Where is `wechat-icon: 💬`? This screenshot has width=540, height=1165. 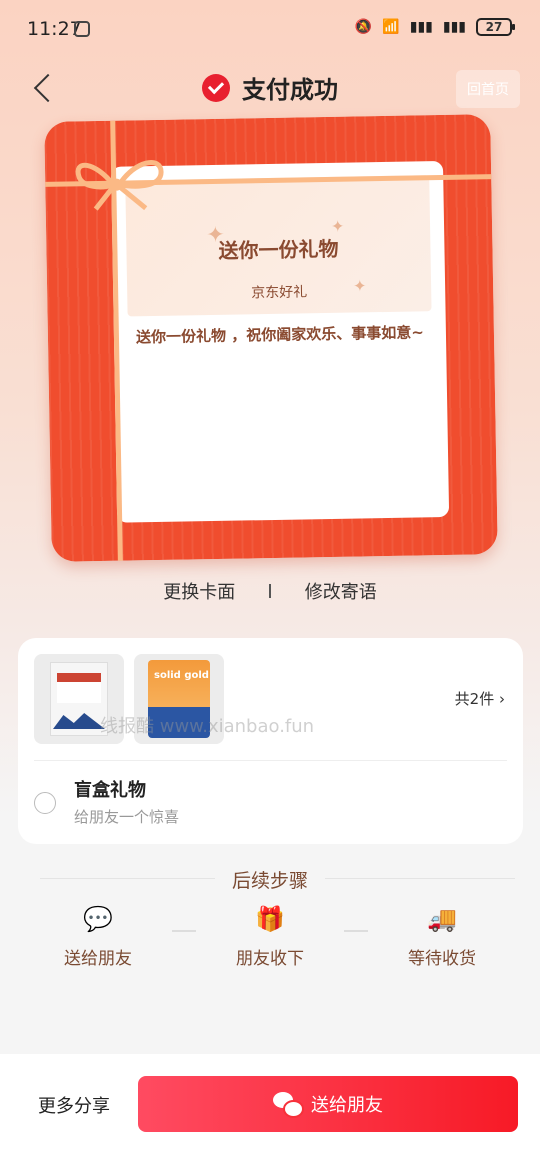
wechat-icon: 💬 is located at coordinates (98, 919).